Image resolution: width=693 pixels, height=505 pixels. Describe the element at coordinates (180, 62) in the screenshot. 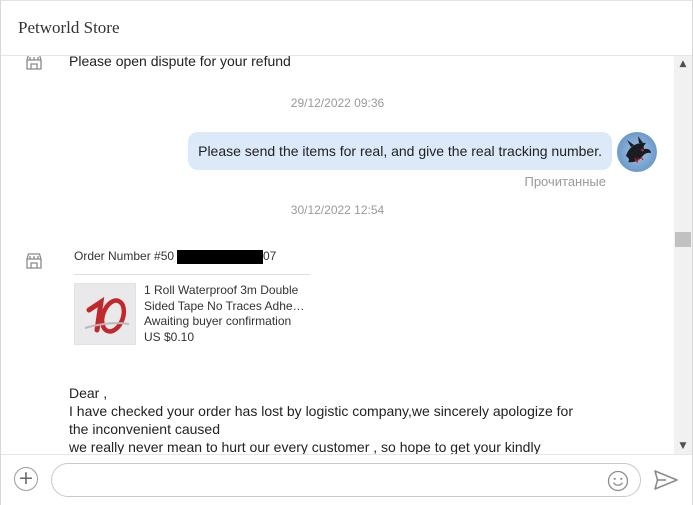

I see `seller-message: Please open dispute for your refund` at that location.